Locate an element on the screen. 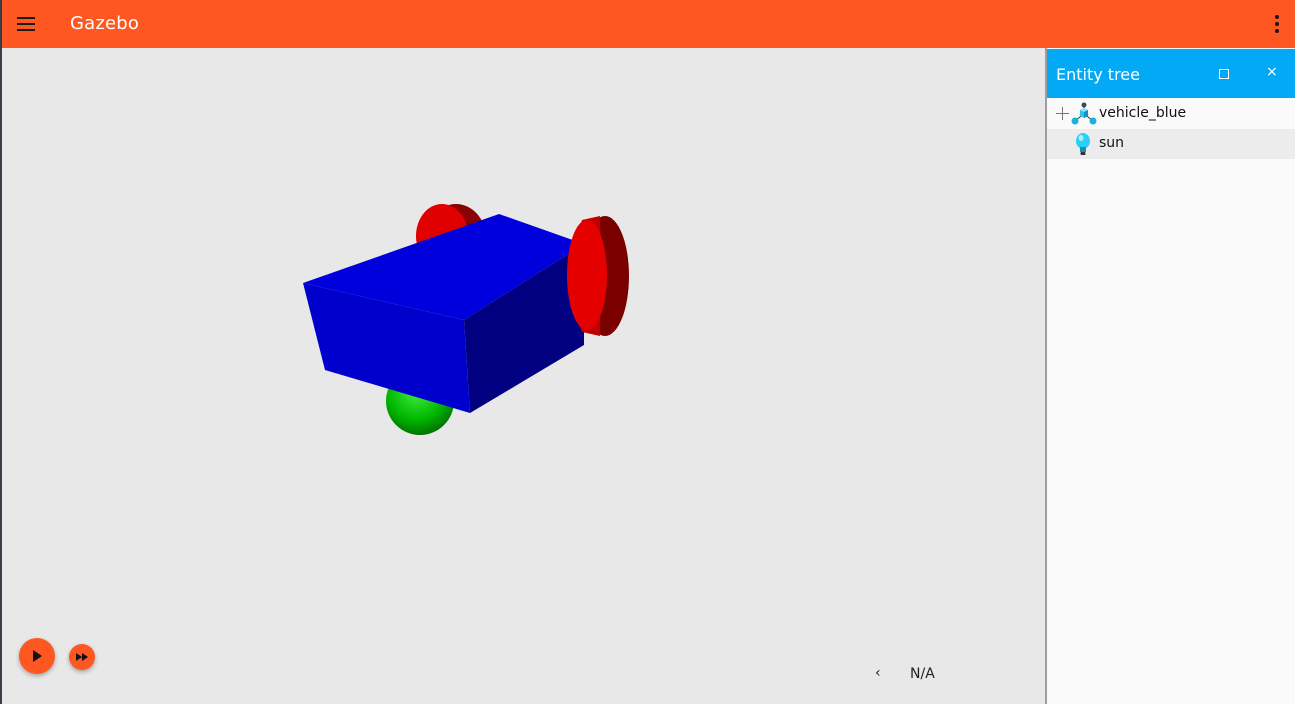 This screenshot has width=1295, height=704. expand-plus-icon is located at coordinates (1062, 113).